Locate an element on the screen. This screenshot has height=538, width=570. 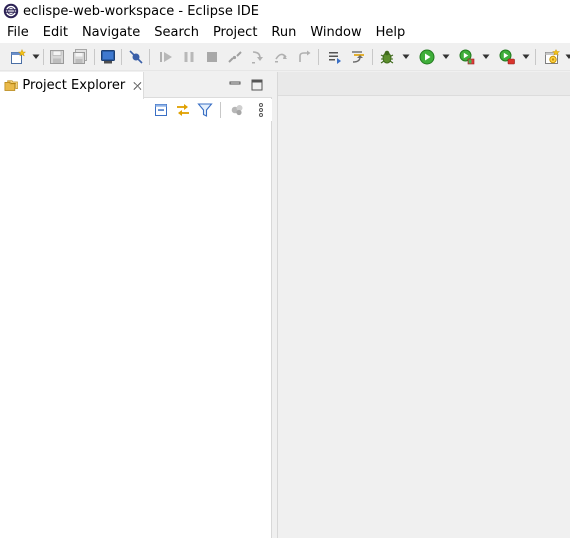
maximize-icon is located at coordinates (257, 85).